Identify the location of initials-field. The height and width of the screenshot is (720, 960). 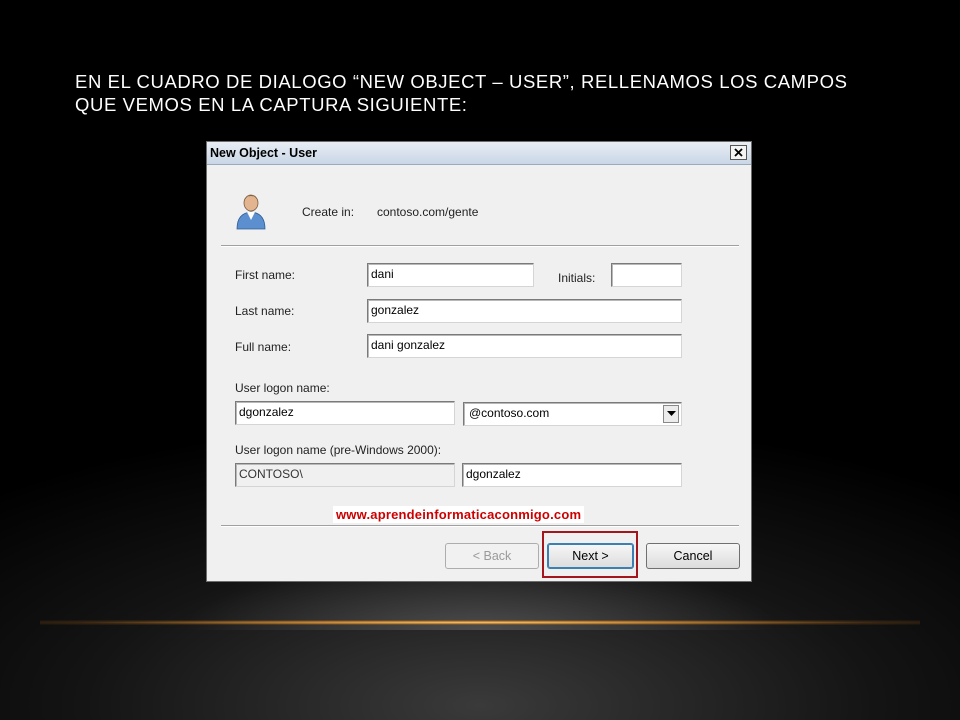
(646, 275).